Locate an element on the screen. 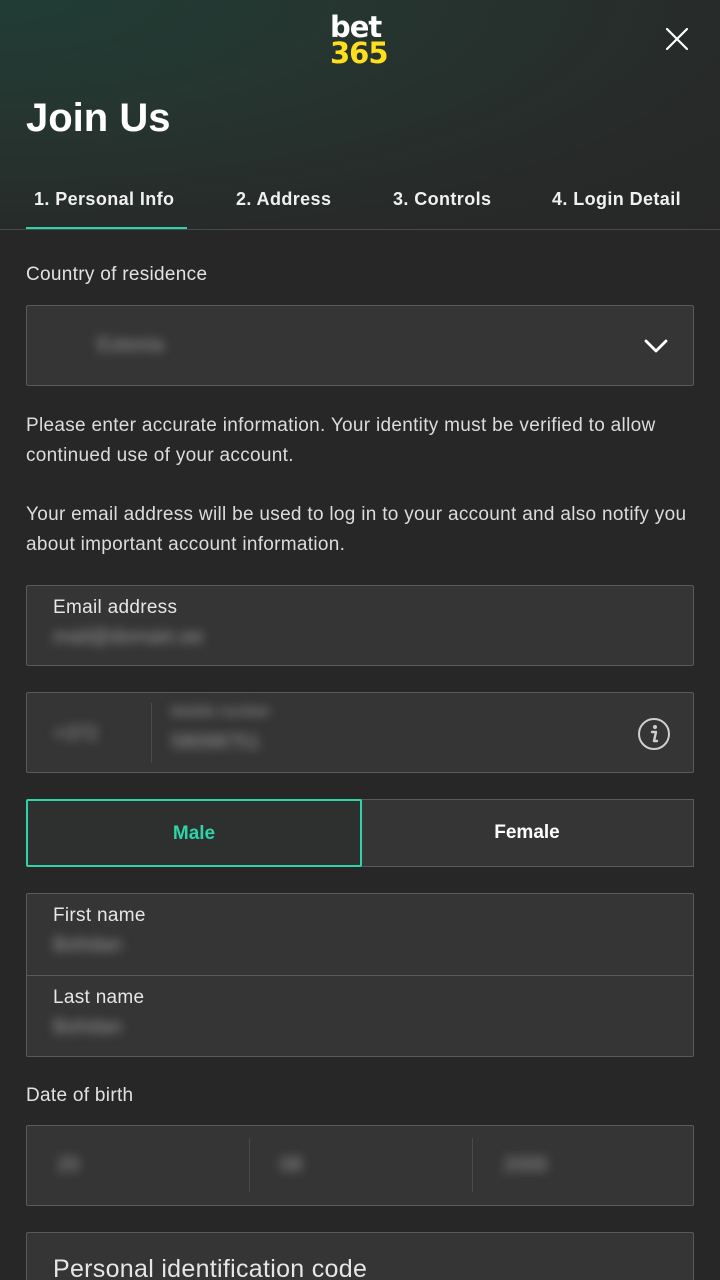  tab-address: 2. Address is located at coordinates (283, 203).